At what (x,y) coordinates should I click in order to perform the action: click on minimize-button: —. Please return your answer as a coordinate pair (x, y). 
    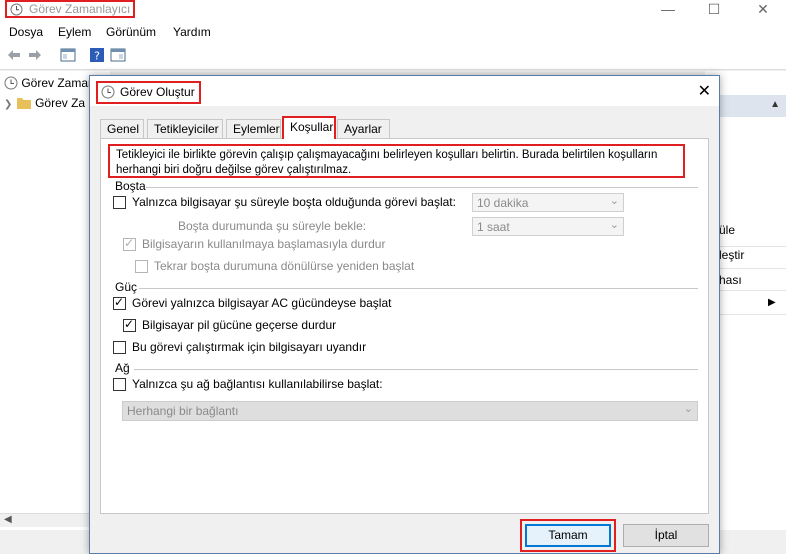
    Looking at the image, I should click on (668, 11).